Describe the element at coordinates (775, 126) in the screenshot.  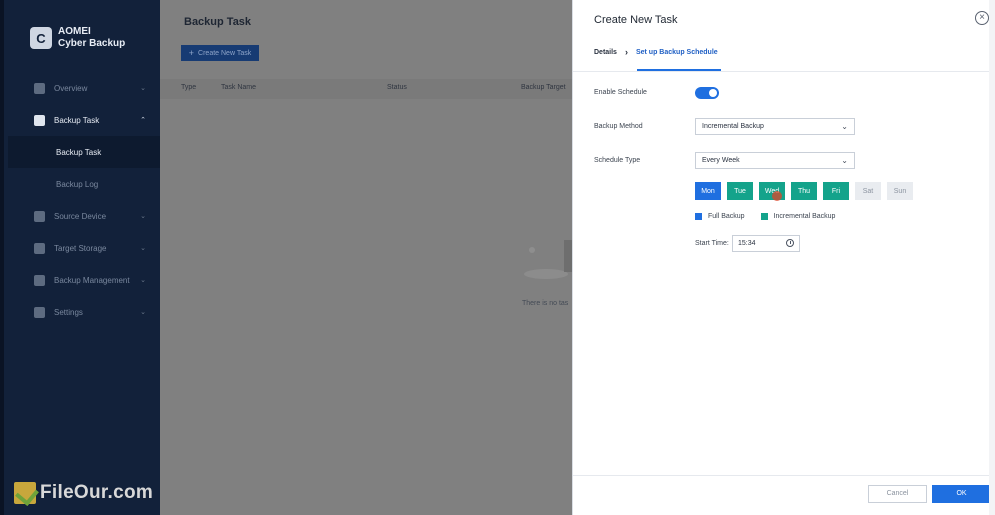
I see `backup-method-select: Incremental Backup ⌄` at that location.